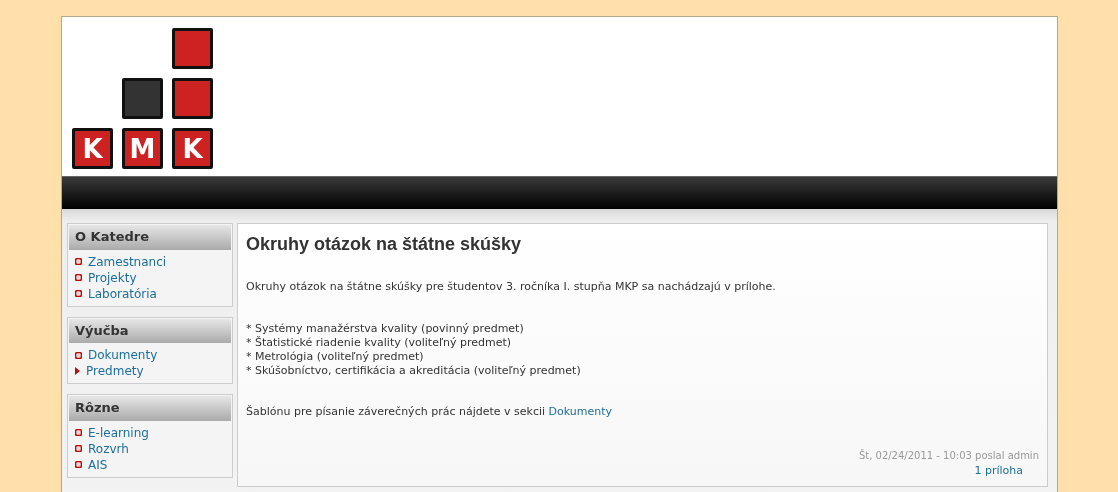 The width and height of the screenshot is (1118, 492). I want to click on logo-letter: M, so click(142, 148).